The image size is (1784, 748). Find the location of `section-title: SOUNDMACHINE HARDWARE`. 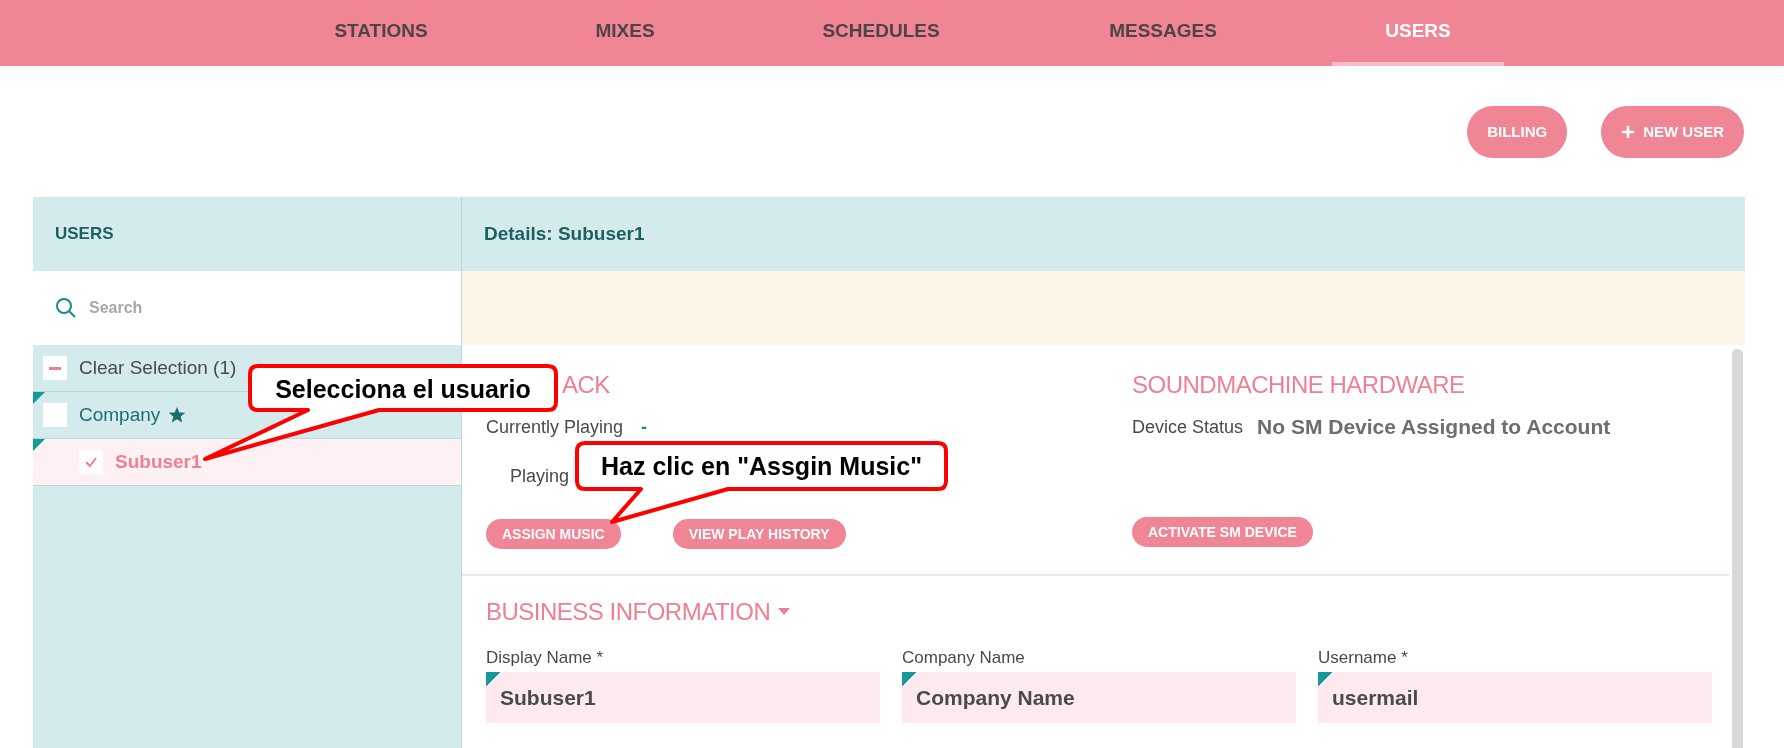

section-title: SOUNDMACHINE HARDWARE is located at coordinates (1299, 385).